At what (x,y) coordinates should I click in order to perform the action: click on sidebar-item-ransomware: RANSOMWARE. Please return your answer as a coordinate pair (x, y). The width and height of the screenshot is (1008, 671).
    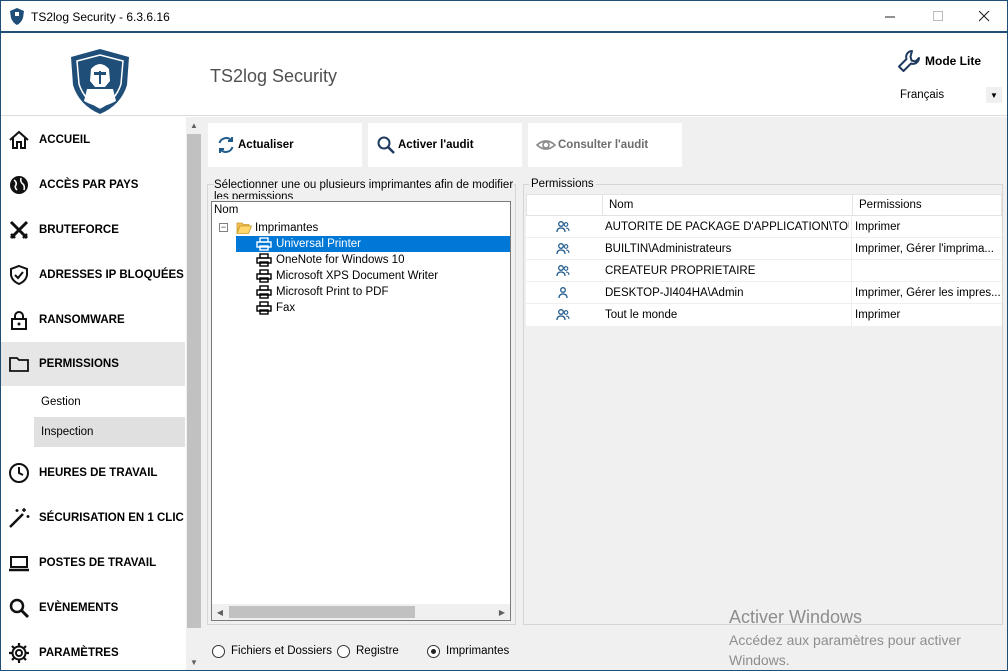
    Looking at the image, I should click on (93, 320).